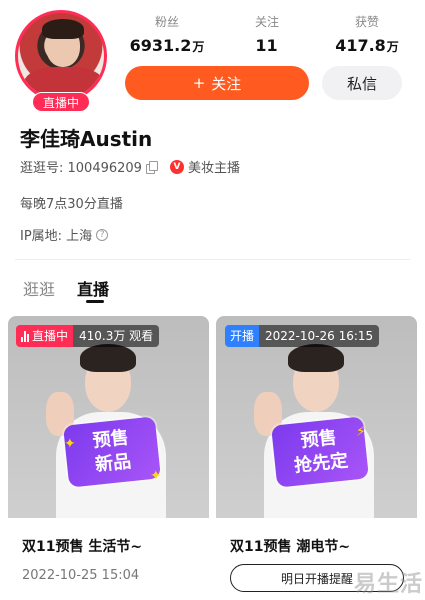 This screenshot has width=425, height=600. I want to click on live-badge: 直播中 410.3万 观看, so click(88, 336).